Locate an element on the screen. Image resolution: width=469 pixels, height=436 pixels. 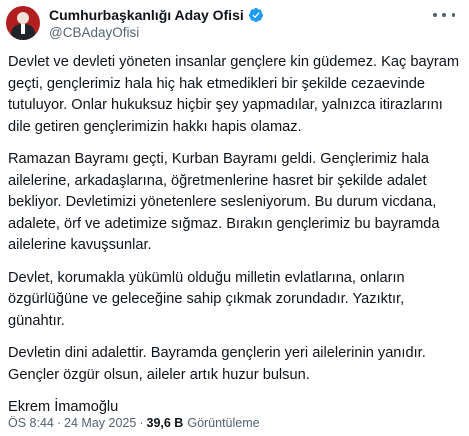
avatar is located at coordinates (23, 23).